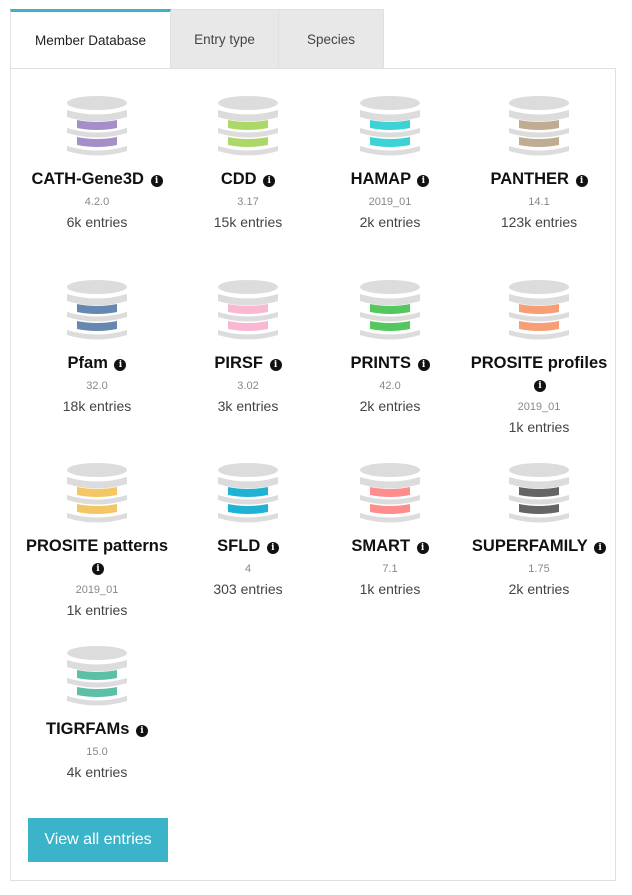 The height and width of the screenshot is (895, 632). I want to click on database-name: PIRSF i, so click(248, 363).